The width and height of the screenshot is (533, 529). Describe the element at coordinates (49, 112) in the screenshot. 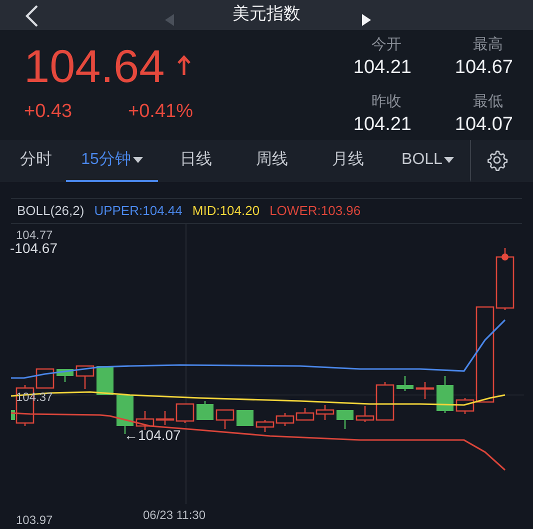

I see `price-change: +0.43` at that location.